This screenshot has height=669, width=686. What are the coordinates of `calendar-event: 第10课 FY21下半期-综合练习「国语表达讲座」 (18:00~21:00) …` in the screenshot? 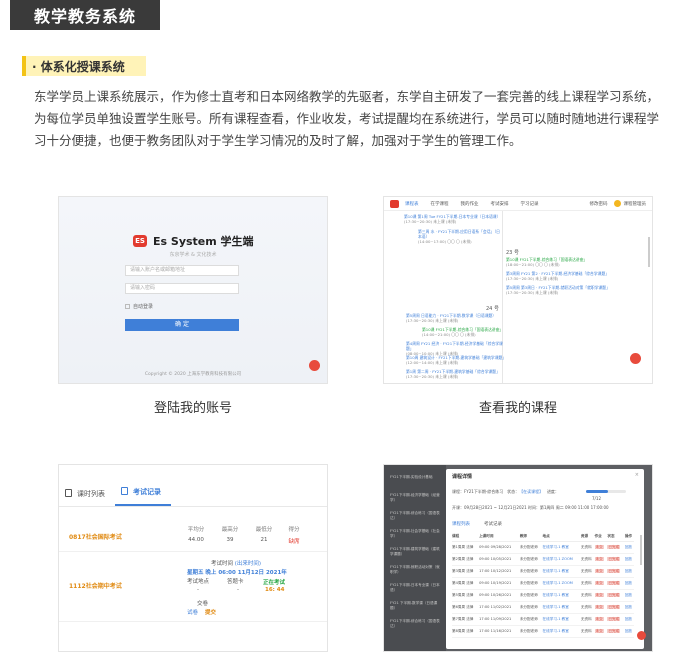 It's located at (576, 262).